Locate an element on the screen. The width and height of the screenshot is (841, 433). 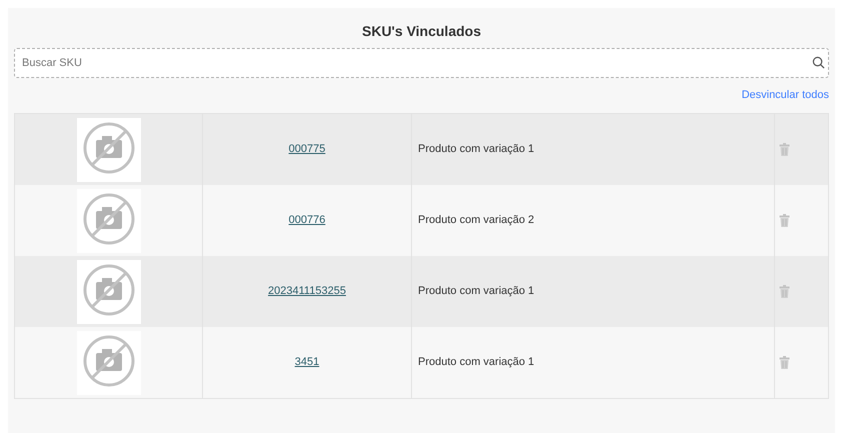
product-name: Produto com variação 2 is located at coordinates (476, 220).